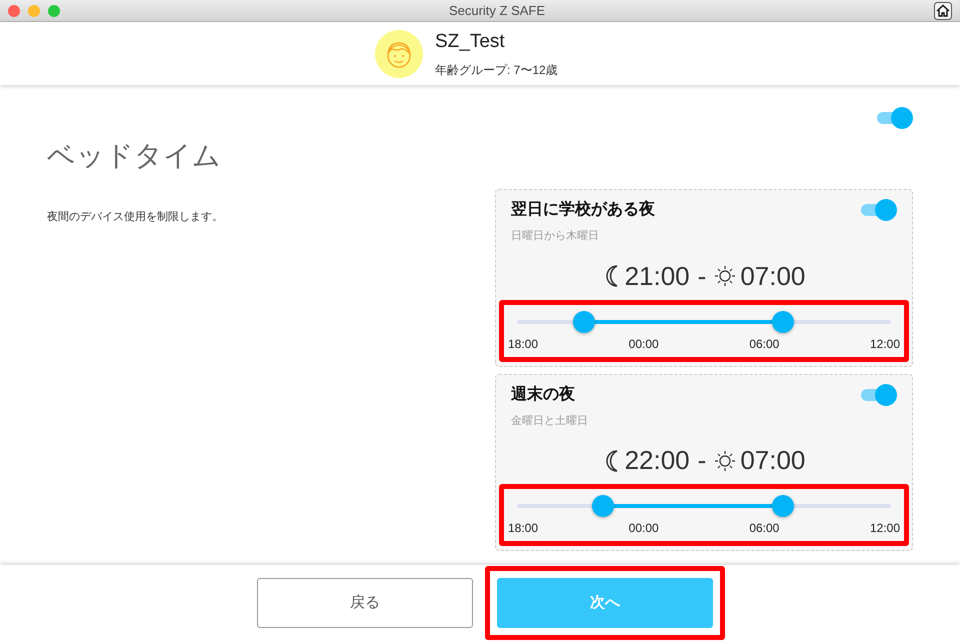 The width and height of the screenshot is (960, 641). Describe the element at coordinates (704, 420) in the screenshot. I see `schedule-days: 金曜日と土曜日` at that location.